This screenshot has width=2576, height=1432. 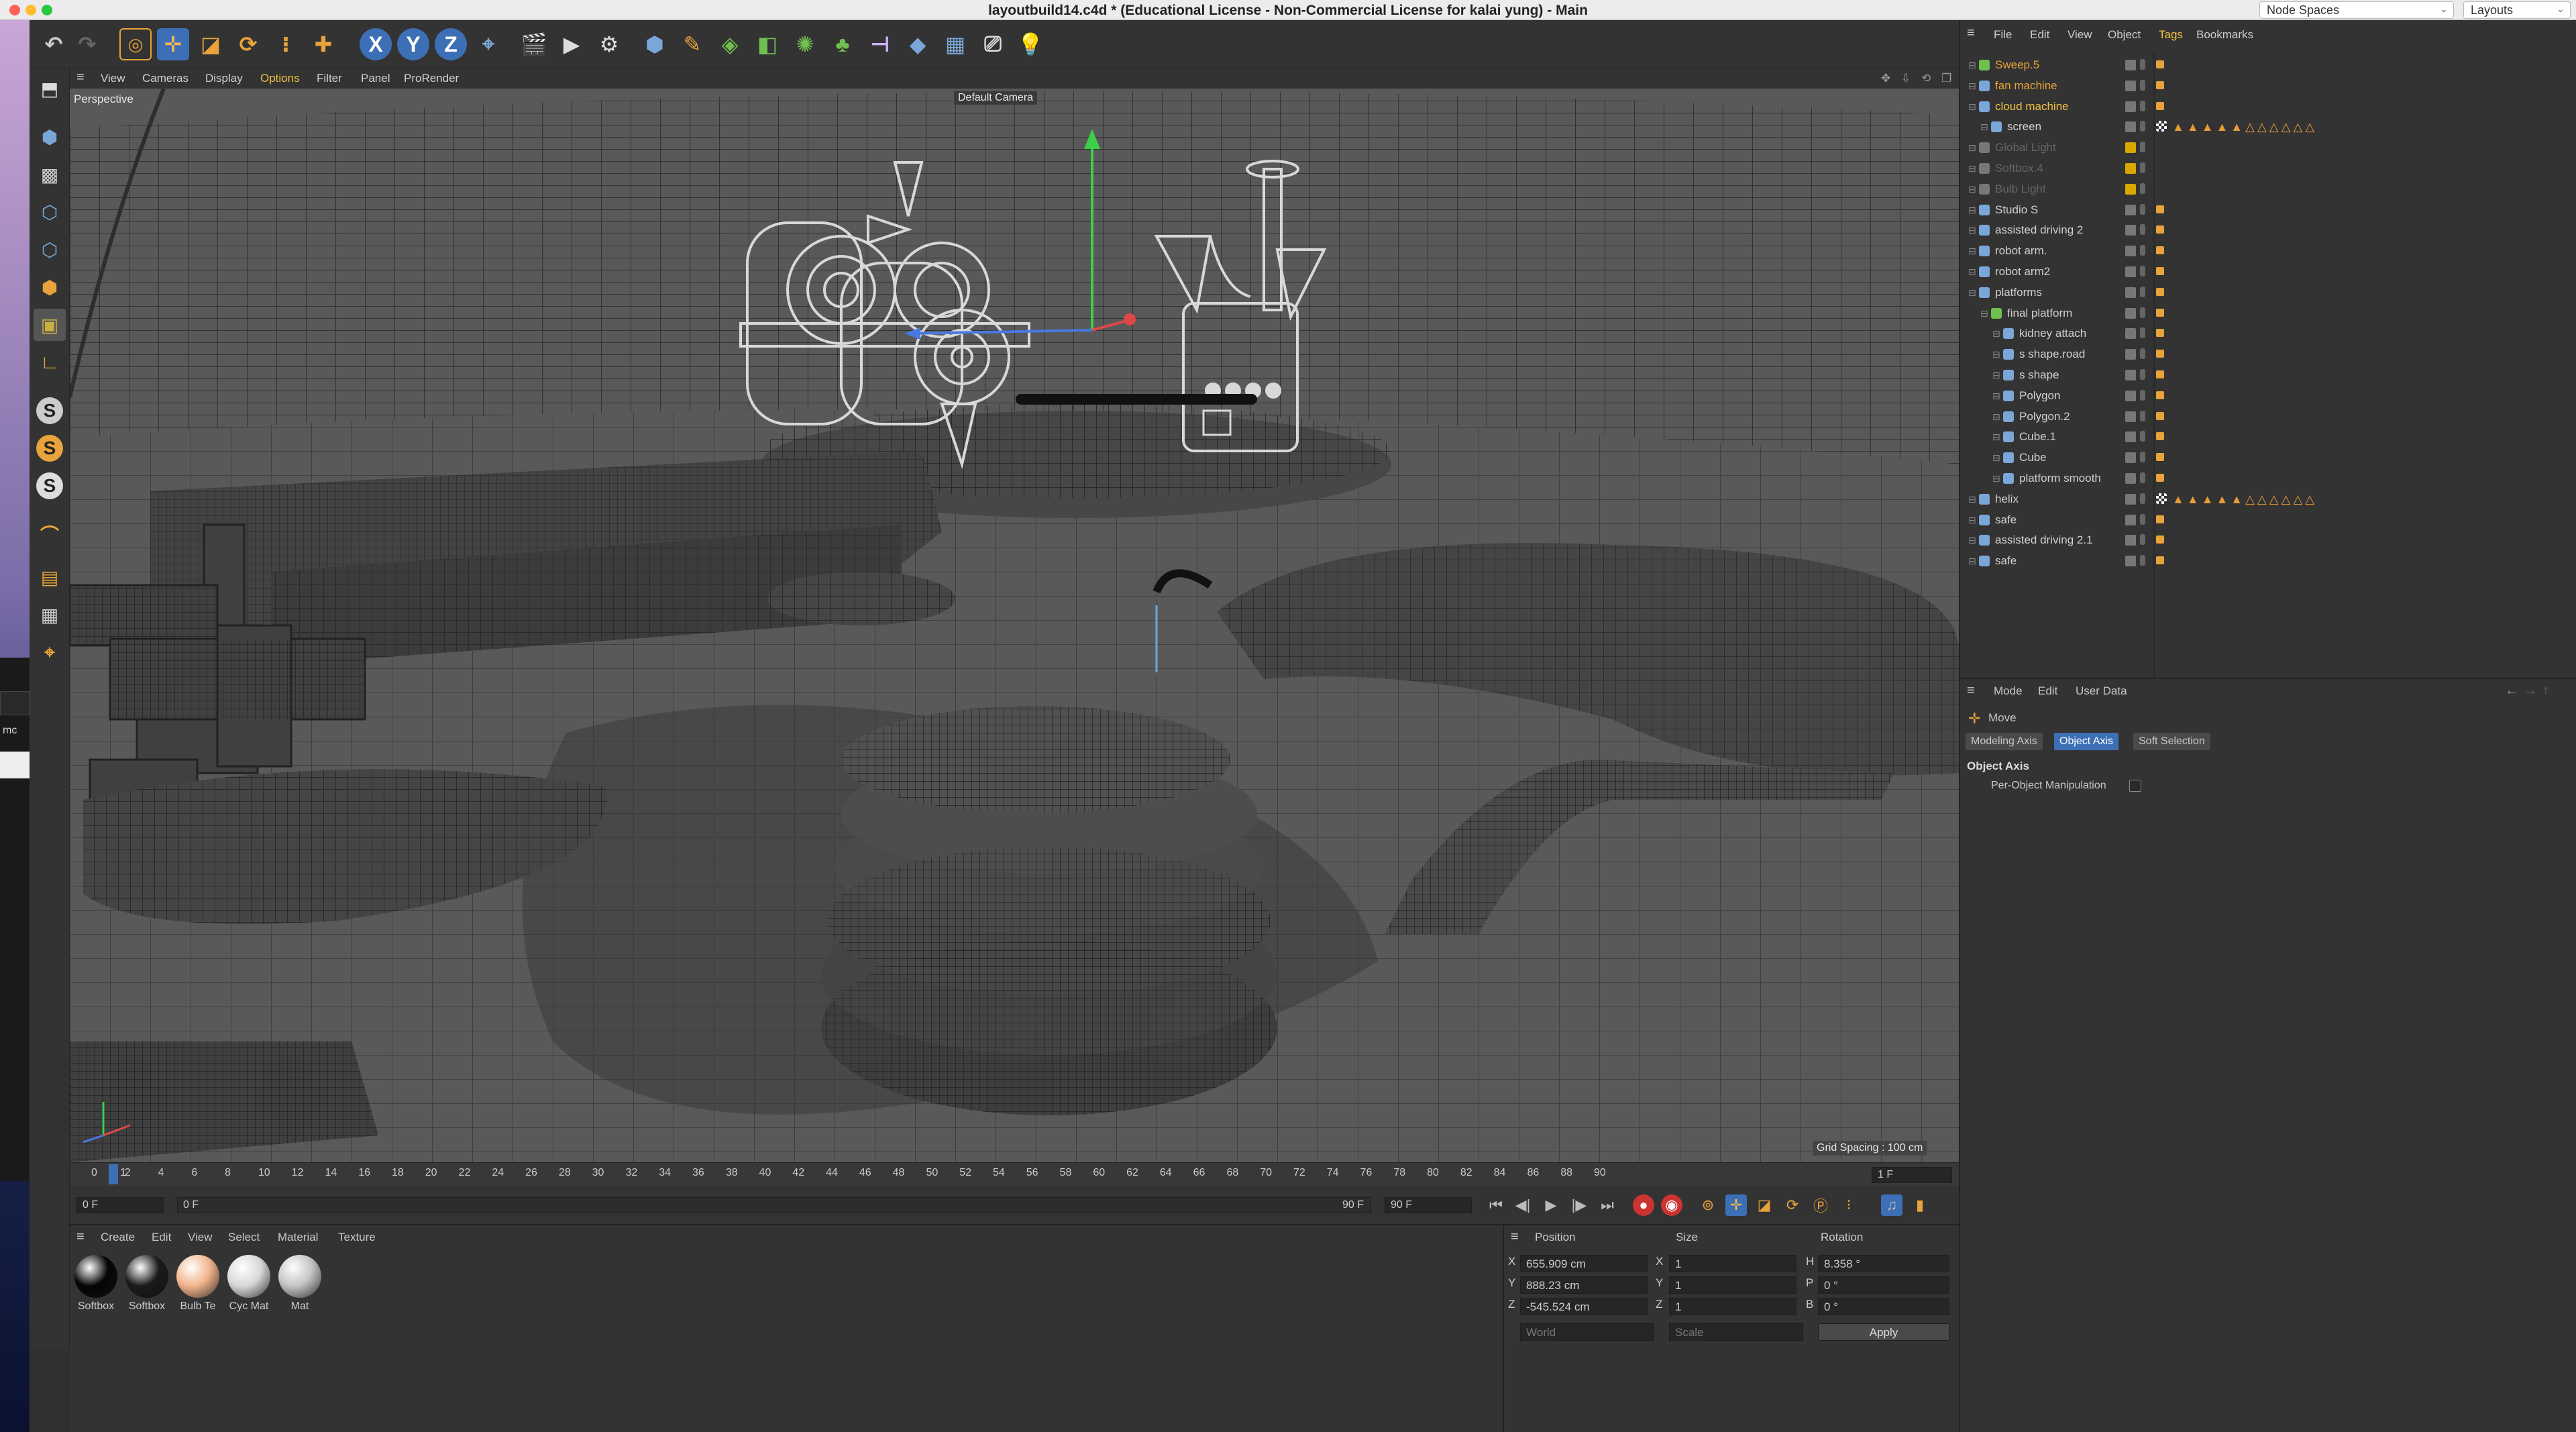 I want to click on maximize-view-icon: ❐, so click(x=1946, y=78).